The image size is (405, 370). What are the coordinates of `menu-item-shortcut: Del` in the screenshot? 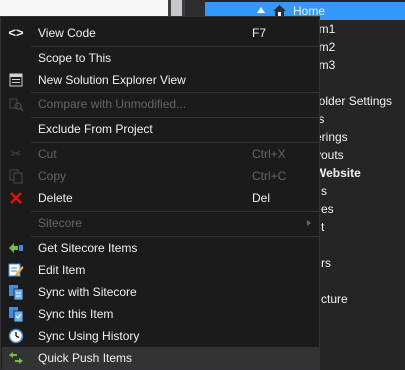 It's located at (261, 198).